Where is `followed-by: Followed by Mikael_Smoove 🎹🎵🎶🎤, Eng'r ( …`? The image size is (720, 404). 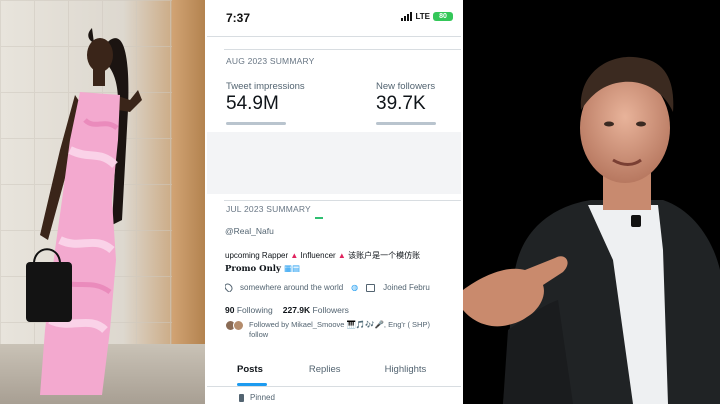
followed-by: Followed by Mikael_Smoove 🎹🎵🎶🎤, Eng'r ( … is located at coordinates (343, 330).